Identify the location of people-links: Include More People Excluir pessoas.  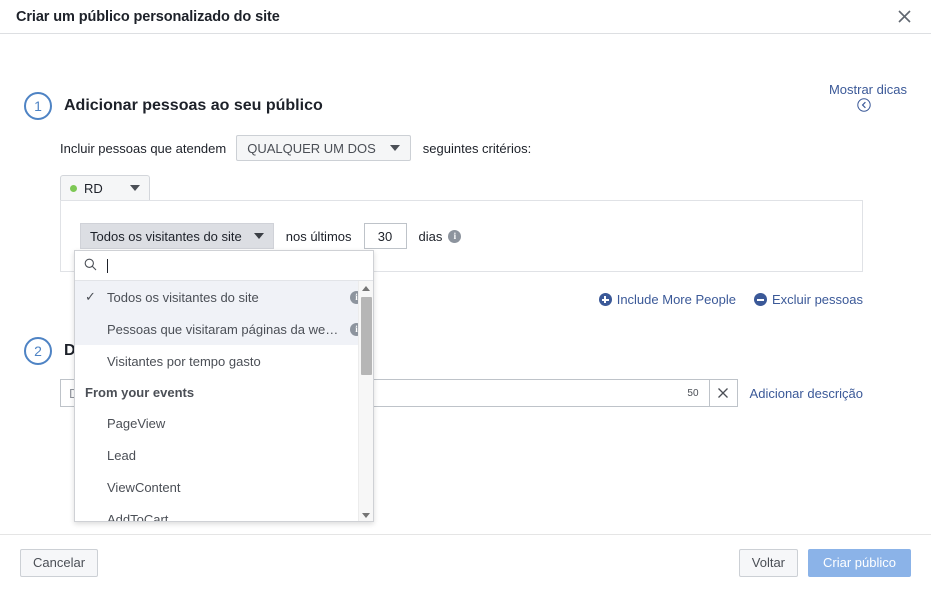
(730, 299).